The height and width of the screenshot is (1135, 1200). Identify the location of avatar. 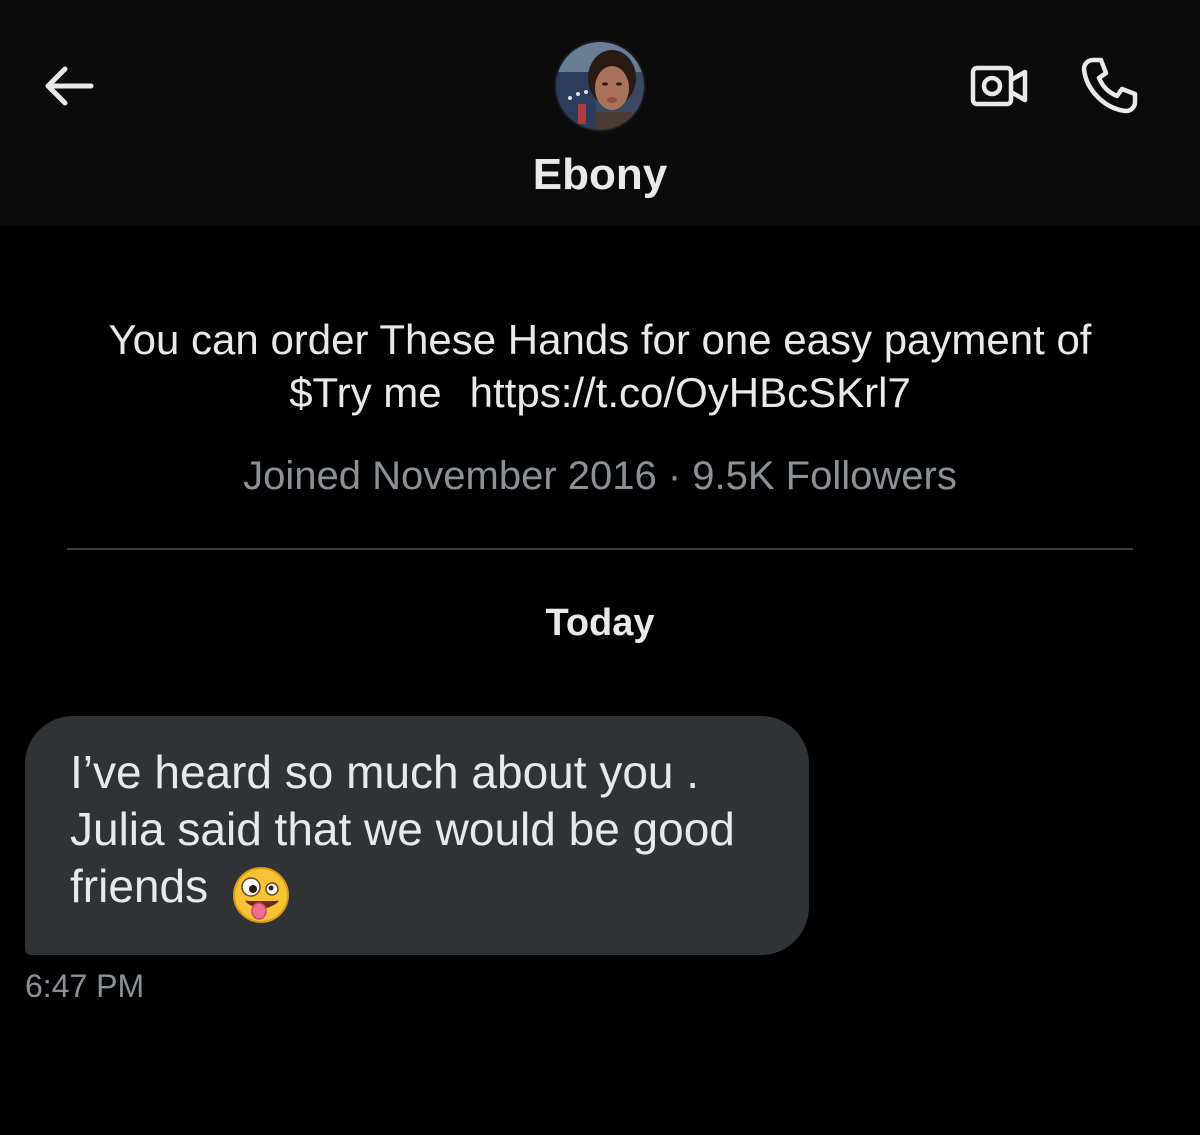
(600, 86).